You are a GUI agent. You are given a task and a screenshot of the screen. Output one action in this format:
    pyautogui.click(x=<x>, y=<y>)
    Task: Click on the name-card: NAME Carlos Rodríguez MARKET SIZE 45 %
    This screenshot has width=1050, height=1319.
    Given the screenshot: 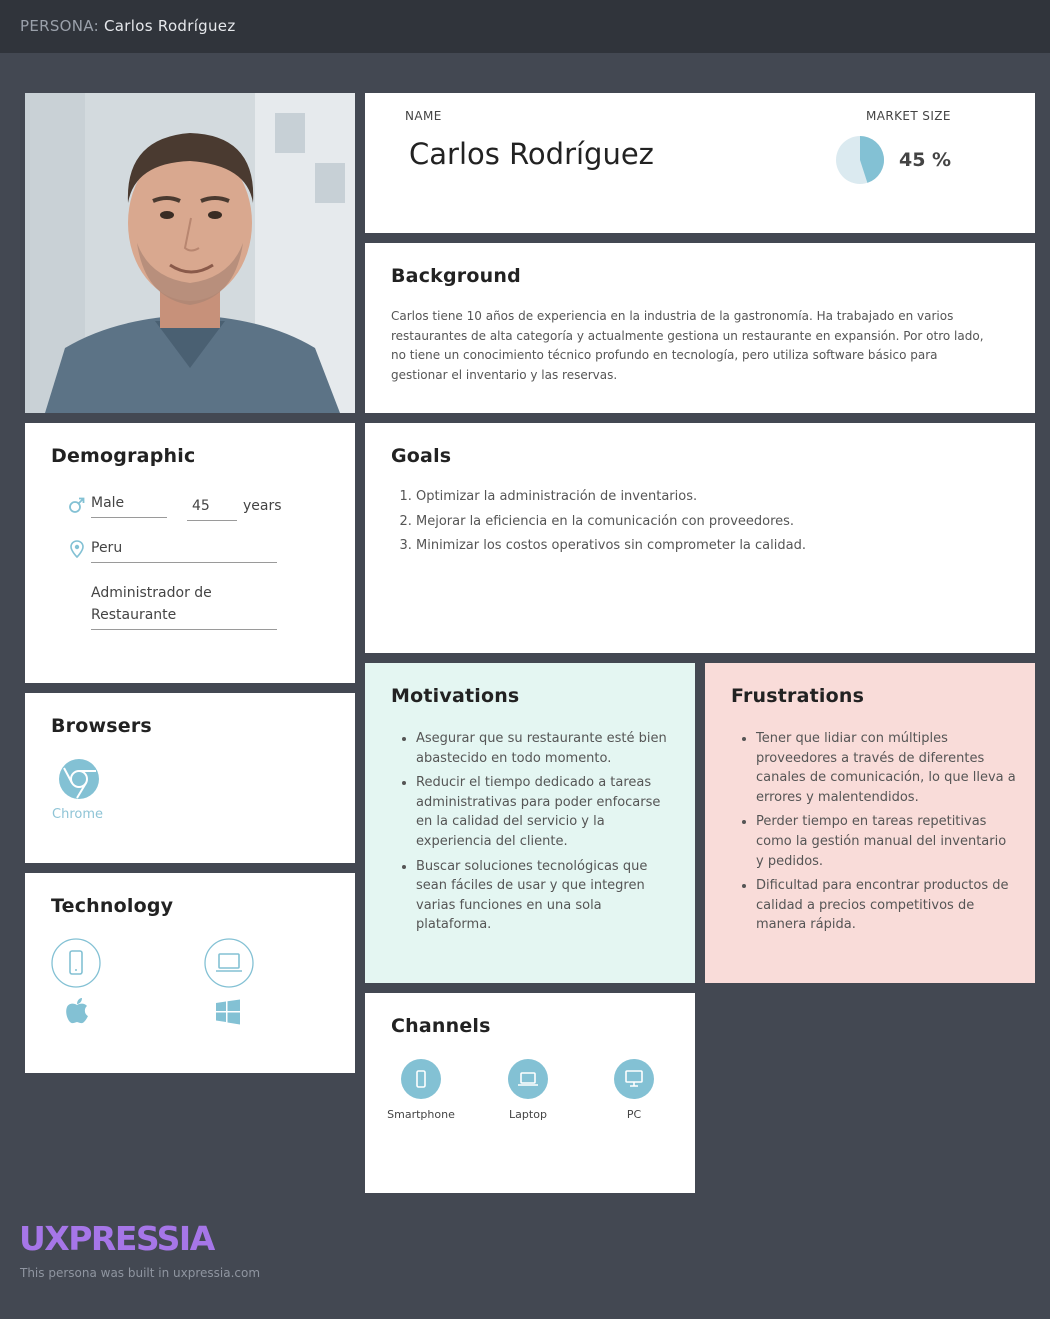 What is the action you would take?
    pyautogui.click(x=700, y=163)
    